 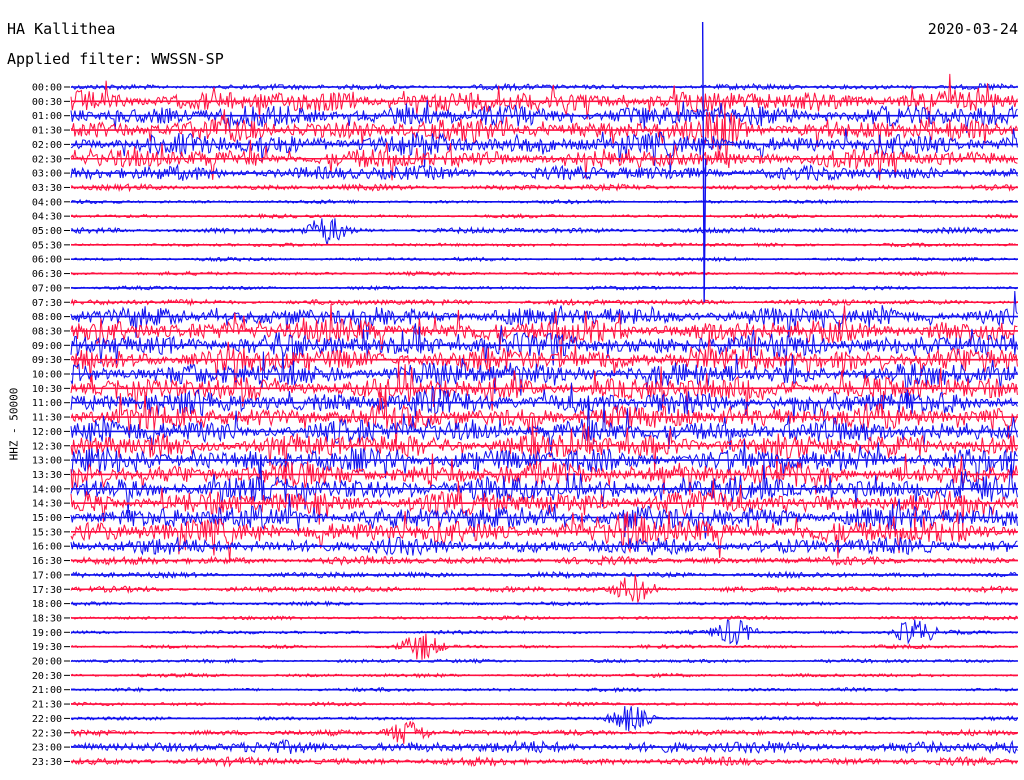 What do you see at coordinates (47, 274) in the screenshot?
I see `time-label-0630: 06:30` at bounding box center [47, 274].